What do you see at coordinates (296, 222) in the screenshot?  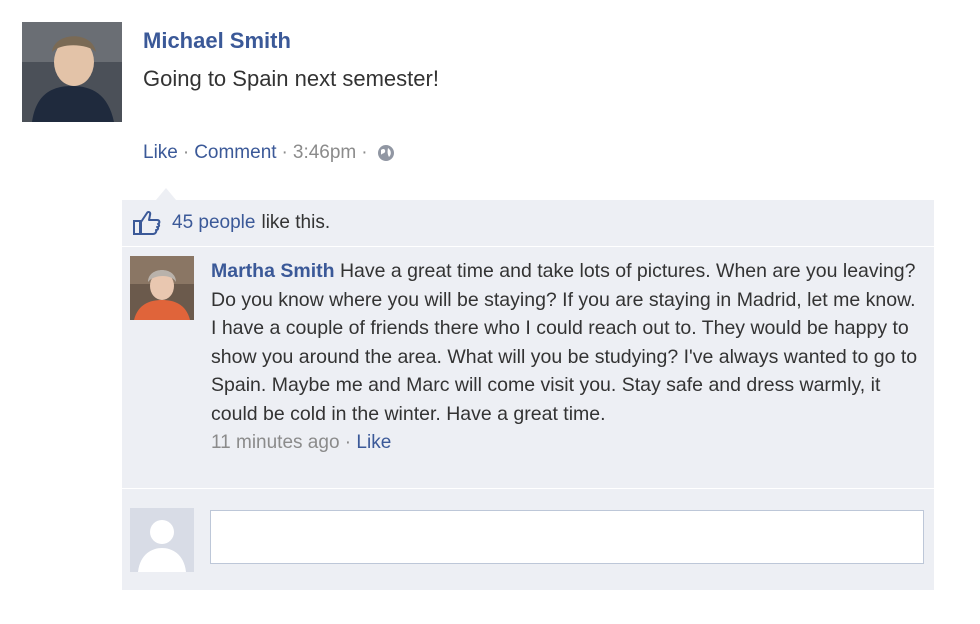 I see `likes-suffix: like this.` at bounding box center [296, 222].